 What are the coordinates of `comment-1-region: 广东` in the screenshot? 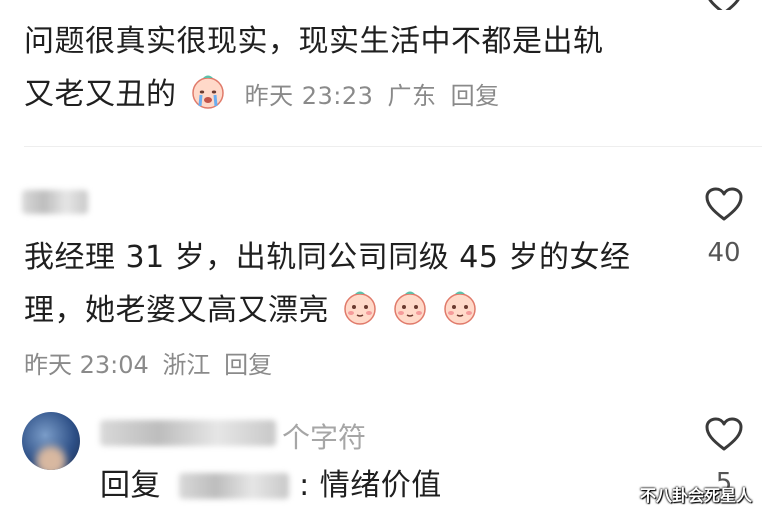 It's located at (412, 96).